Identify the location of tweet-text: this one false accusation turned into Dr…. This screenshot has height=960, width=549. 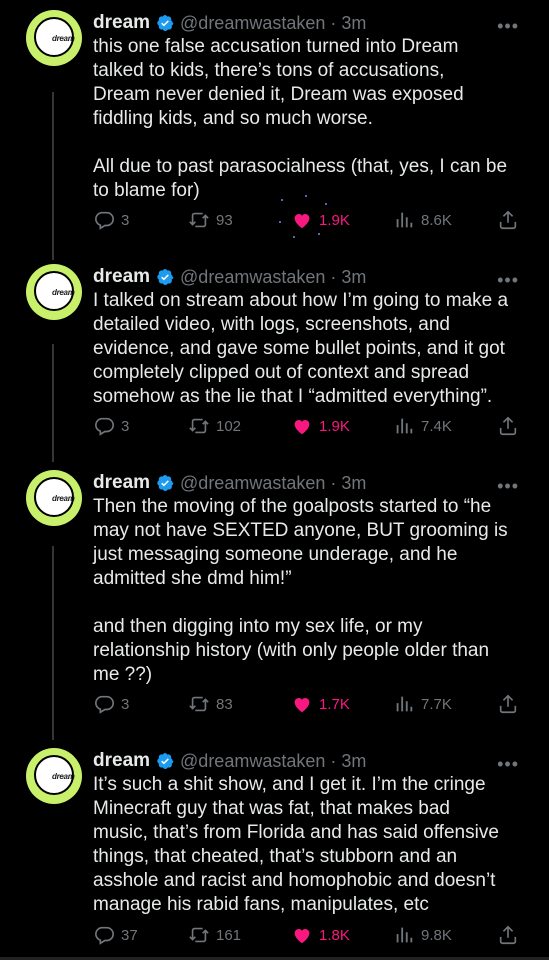
(300, 118).